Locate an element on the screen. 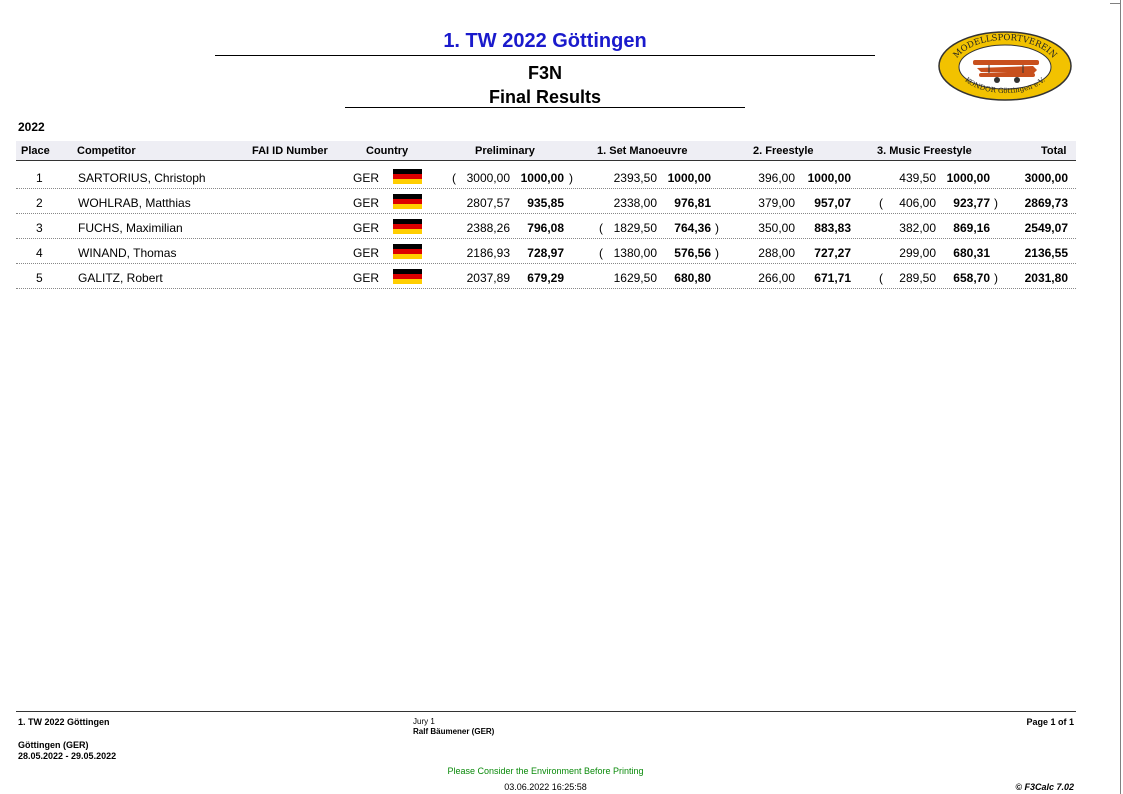  freestyle-raw-score: 379,00 is located at coordinates (776, 203).